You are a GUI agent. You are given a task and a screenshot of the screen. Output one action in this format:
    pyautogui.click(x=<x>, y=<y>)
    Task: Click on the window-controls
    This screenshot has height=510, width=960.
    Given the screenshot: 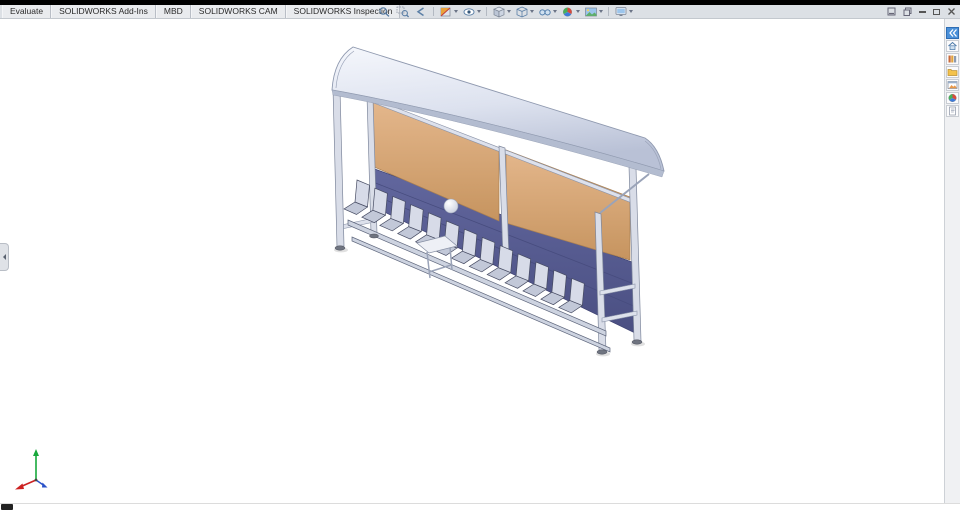 What is the action you would take?
    pyautogui.click(x=921, y=11)
    